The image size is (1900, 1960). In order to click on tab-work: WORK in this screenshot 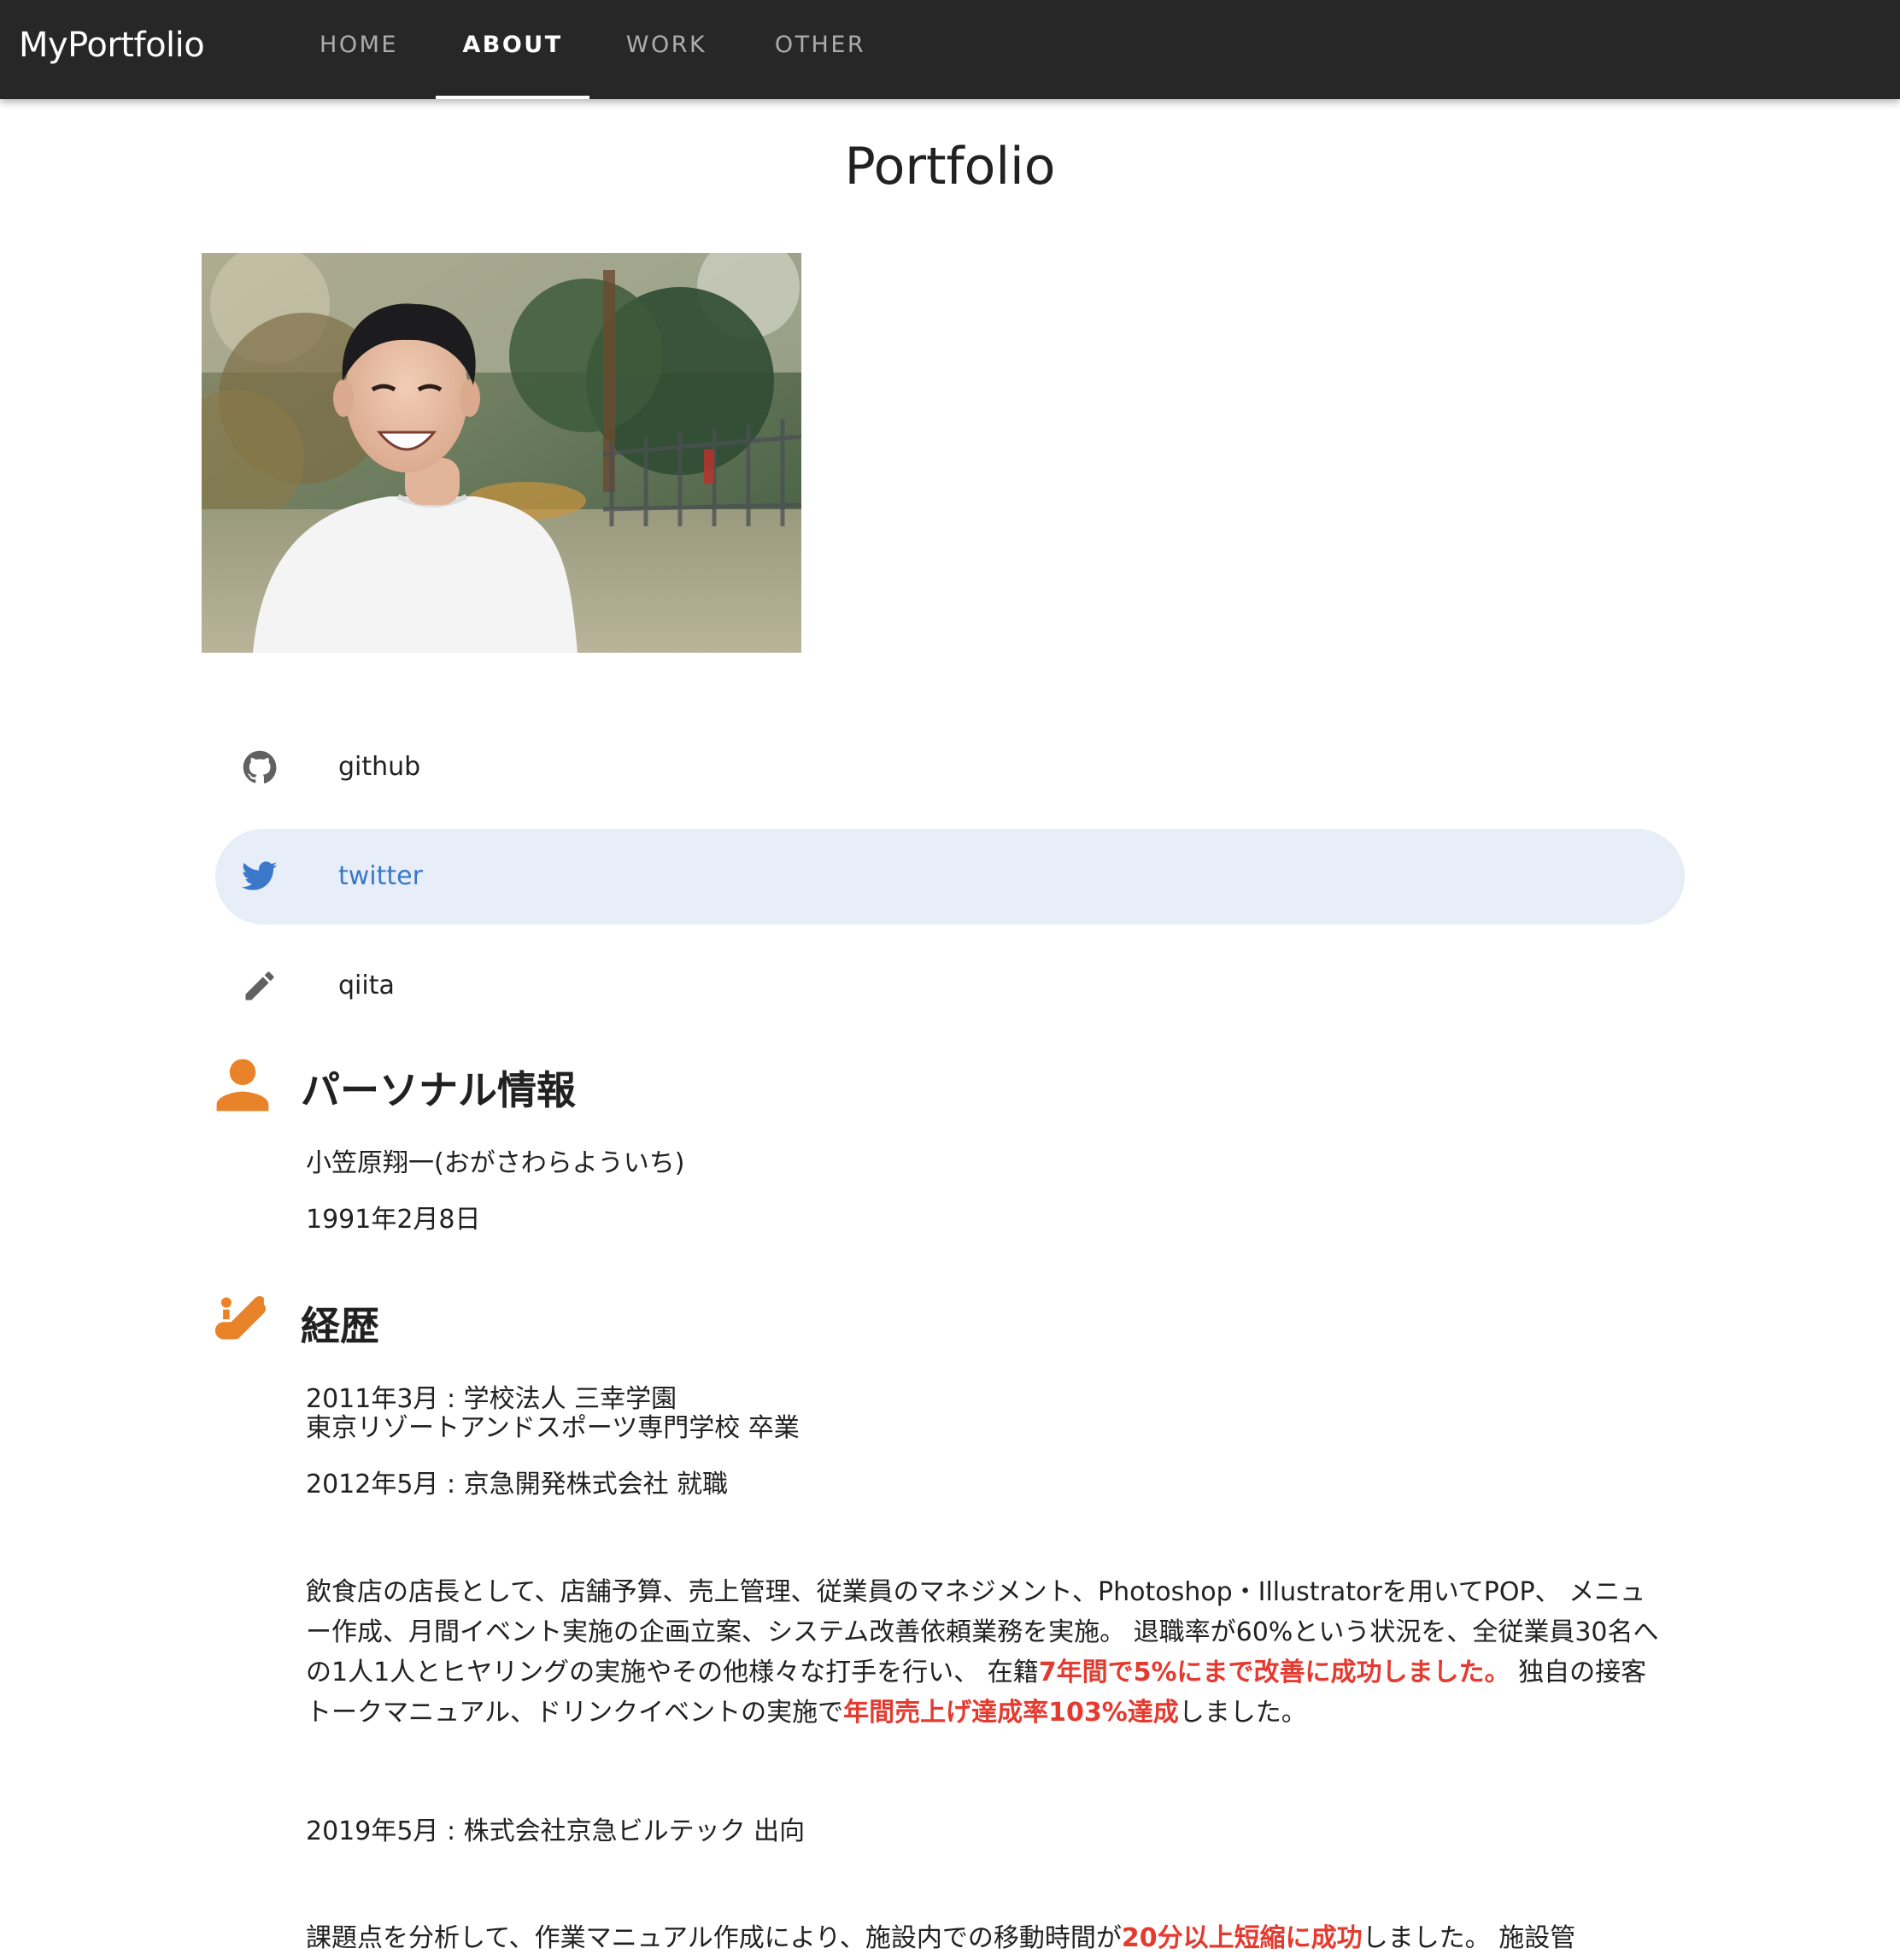, I will do `click(666, 49)`.